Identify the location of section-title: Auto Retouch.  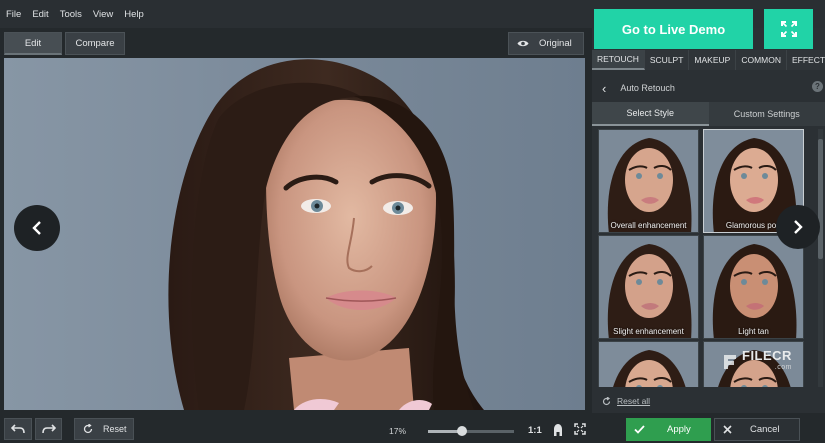
(647, 88).